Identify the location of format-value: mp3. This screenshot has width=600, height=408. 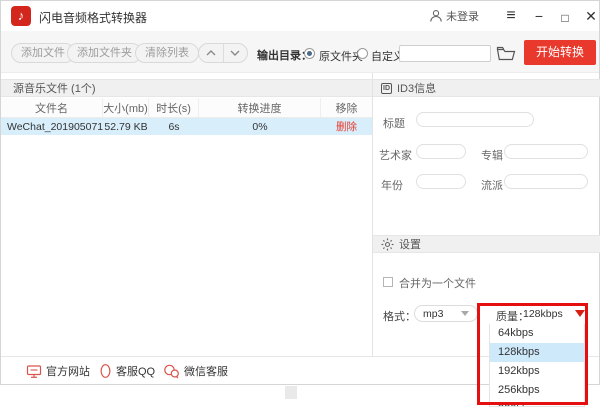
(433, 313).